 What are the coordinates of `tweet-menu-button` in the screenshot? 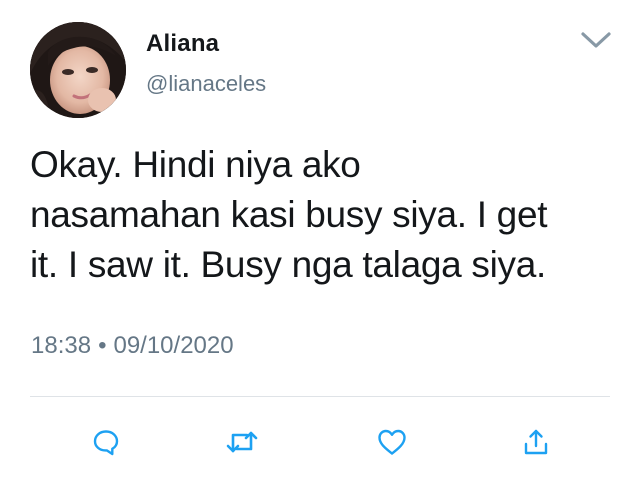 It's located at (596, 40).